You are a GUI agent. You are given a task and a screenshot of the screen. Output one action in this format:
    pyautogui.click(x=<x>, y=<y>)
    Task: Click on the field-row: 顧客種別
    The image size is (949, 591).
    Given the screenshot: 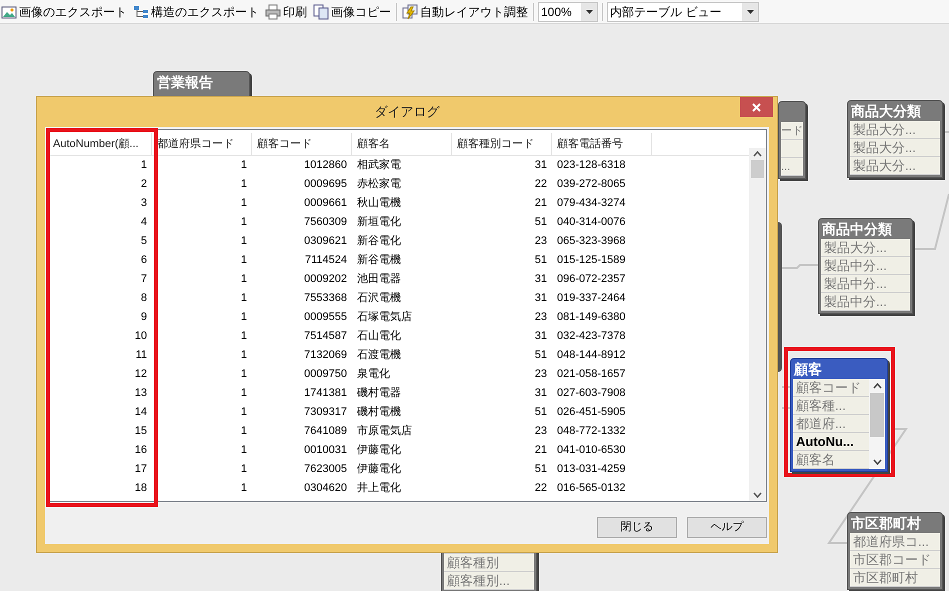 What is the action you would take?
    pyautogui.click(x=489, y=563)
    